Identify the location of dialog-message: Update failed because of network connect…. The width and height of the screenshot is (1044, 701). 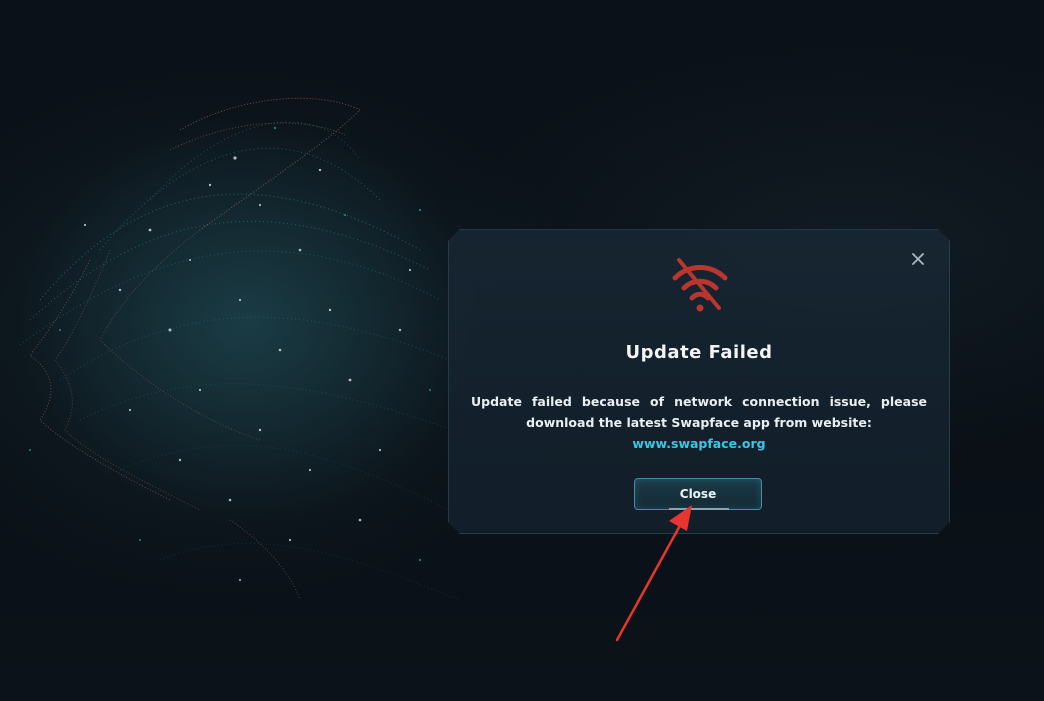
(699, 422).